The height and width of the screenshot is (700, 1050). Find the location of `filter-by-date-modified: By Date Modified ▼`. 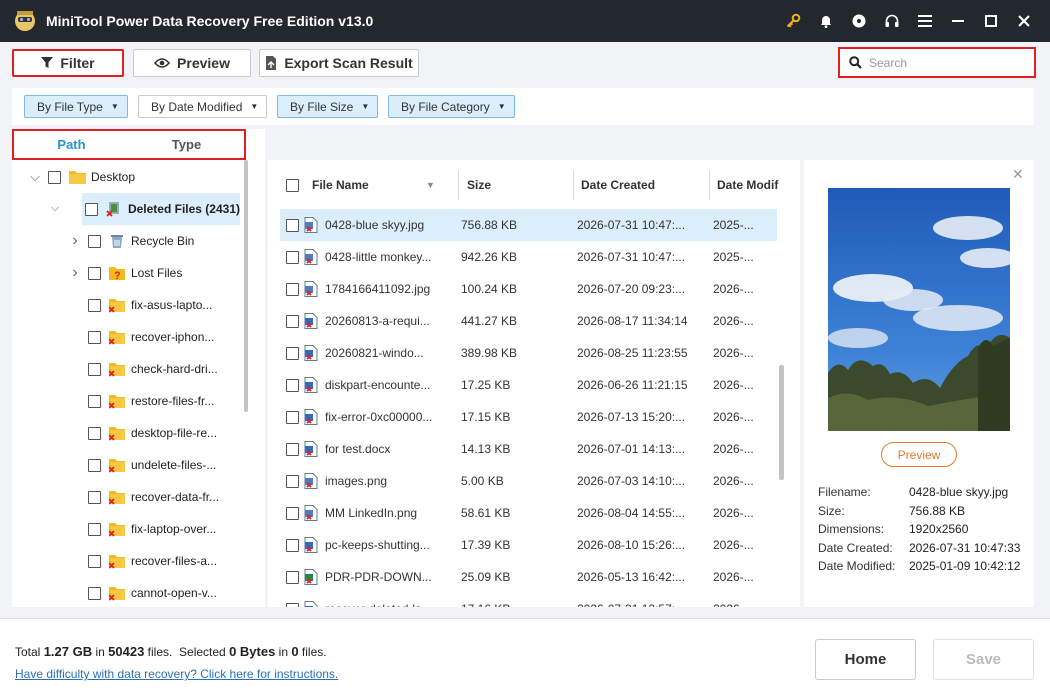

filter-by-date-modified: By Date Modified ▼ is located at coordinates (203, 106).